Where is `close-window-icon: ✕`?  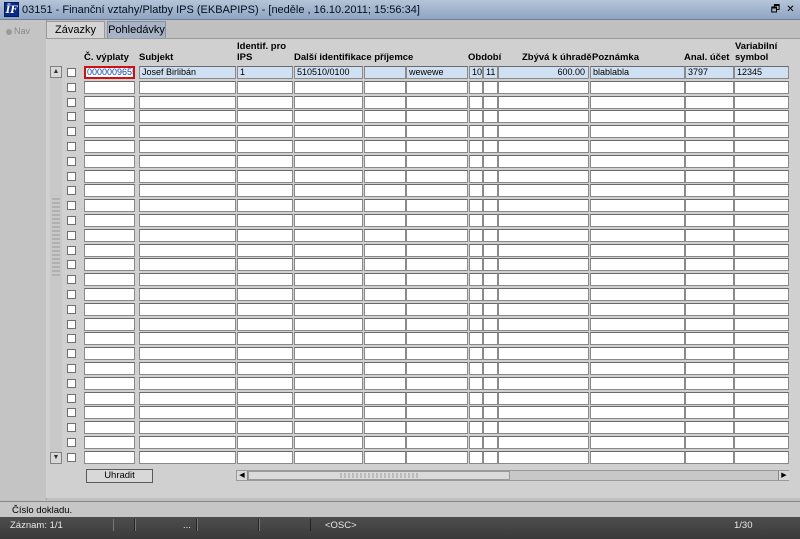
close-window-icon: ✕ is located at coordinates (790, 9).